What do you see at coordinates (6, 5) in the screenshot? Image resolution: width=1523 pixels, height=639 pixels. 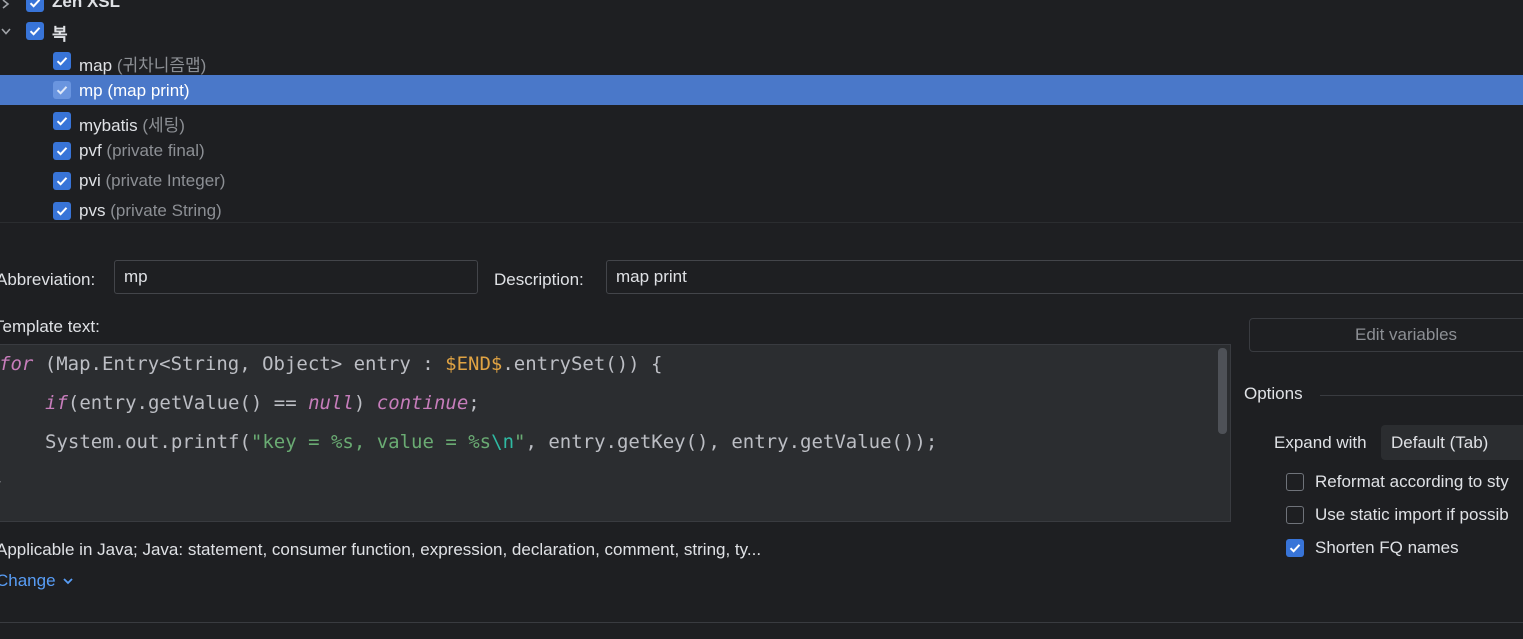 I see `chevron-right-icon` at bounding box center [6, 5].